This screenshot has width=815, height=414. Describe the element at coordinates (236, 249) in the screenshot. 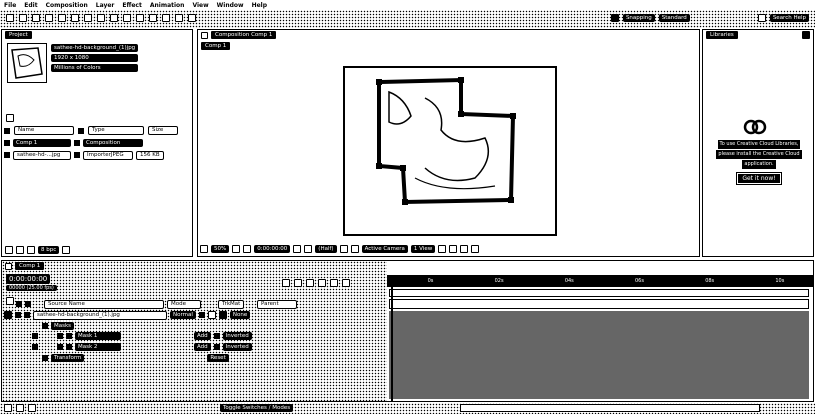

I see `grid-icon` at that location.